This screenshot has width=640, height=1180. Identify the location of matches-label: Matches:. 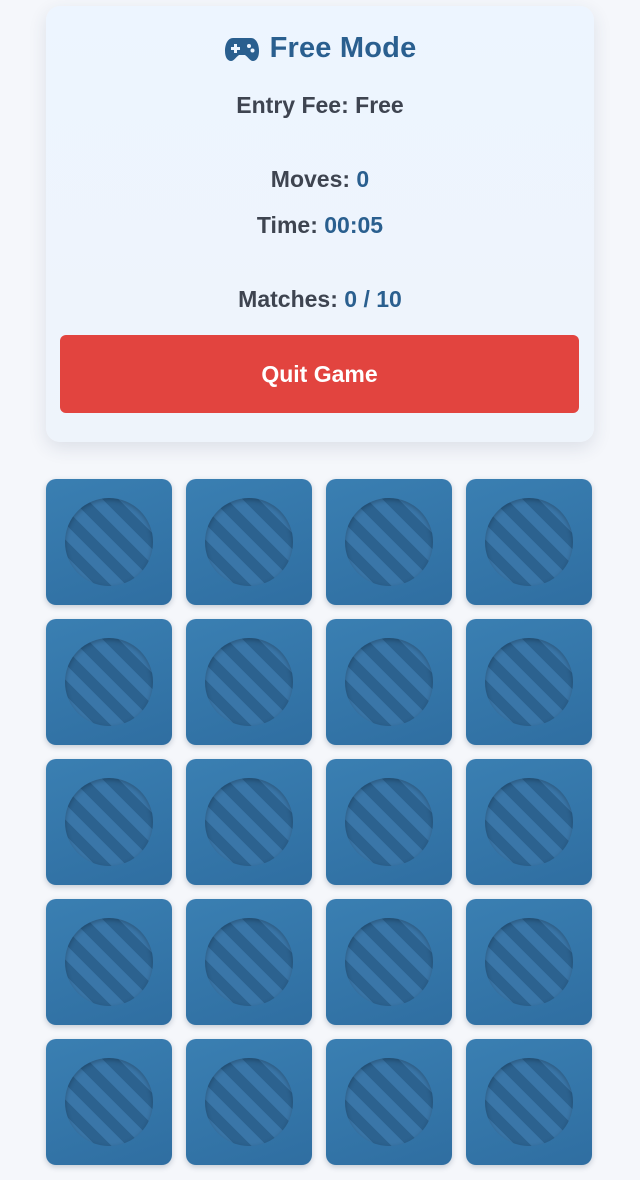
(288, 299).